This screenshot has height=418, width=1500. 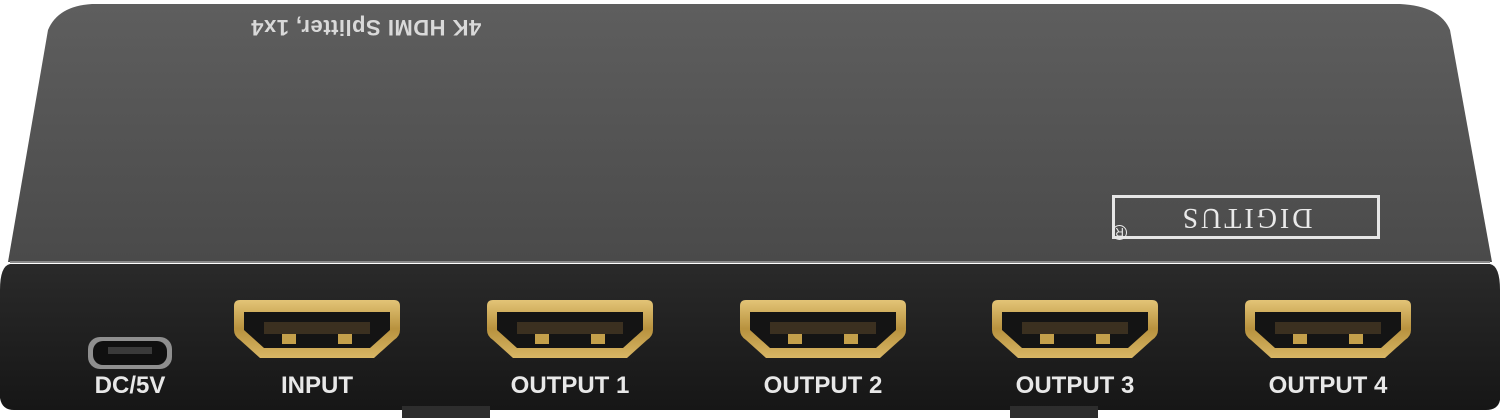 I want to click on brand-text: DIGITUS, so click(x=1246, y=217).